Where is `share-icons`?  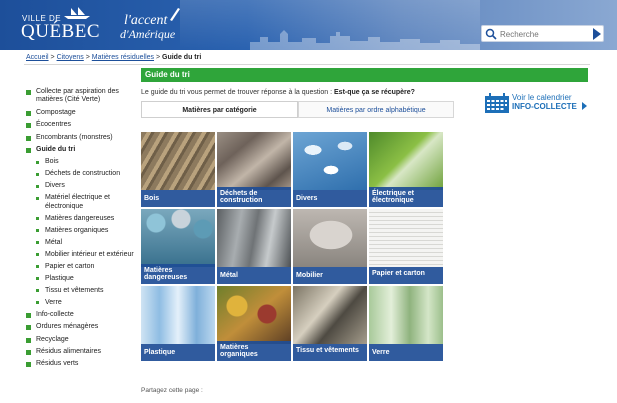 share-icons is located at coordinates (181, 400).